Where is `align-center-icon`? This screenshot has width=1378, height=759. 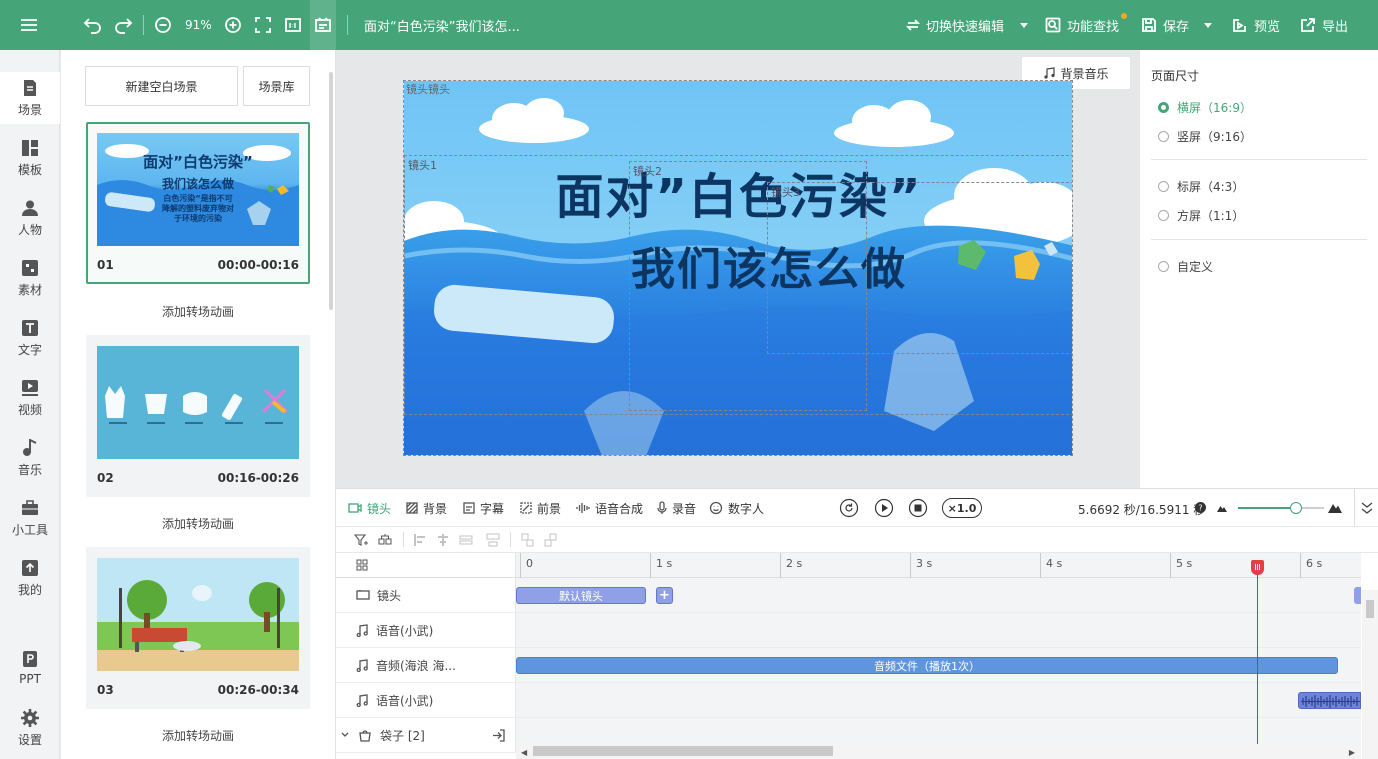
align-center-icon is located at coordinates (443, 540).